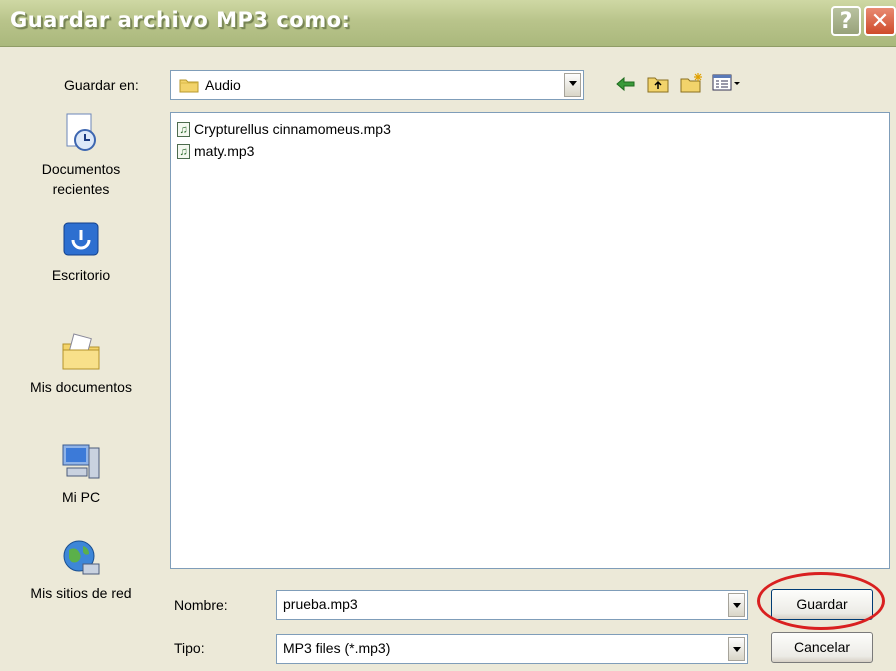 The image size is (896, 671). I want to click on list-item: ♫ Crypturellus cinnamomeus.mp3, so click(284, 129).